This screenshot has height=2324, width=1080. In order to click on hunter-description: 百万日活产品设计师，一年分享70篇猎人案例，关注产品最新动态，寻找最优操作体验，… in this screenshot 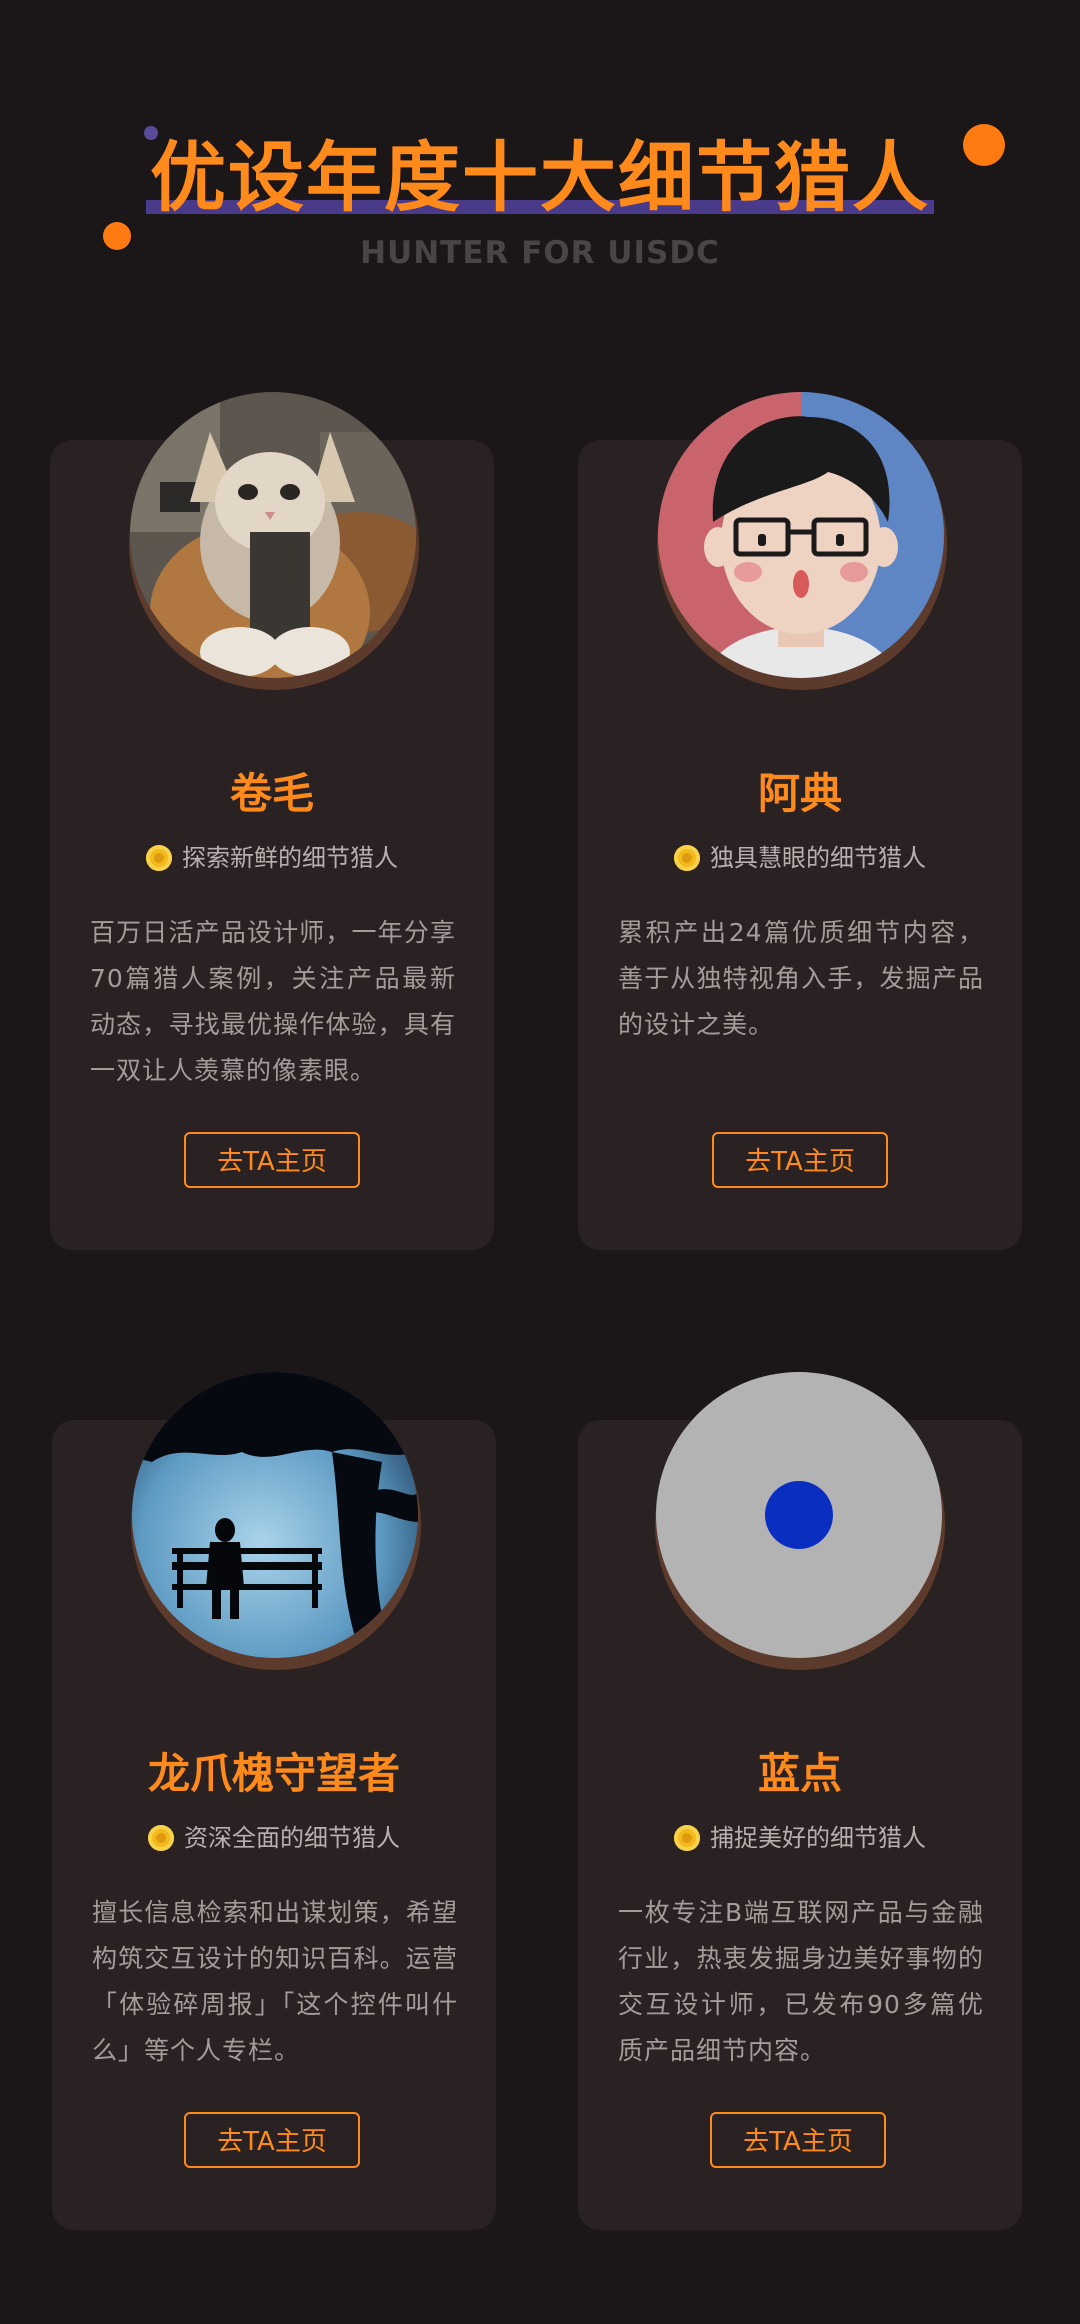, I will do `click(273, 1001)`.